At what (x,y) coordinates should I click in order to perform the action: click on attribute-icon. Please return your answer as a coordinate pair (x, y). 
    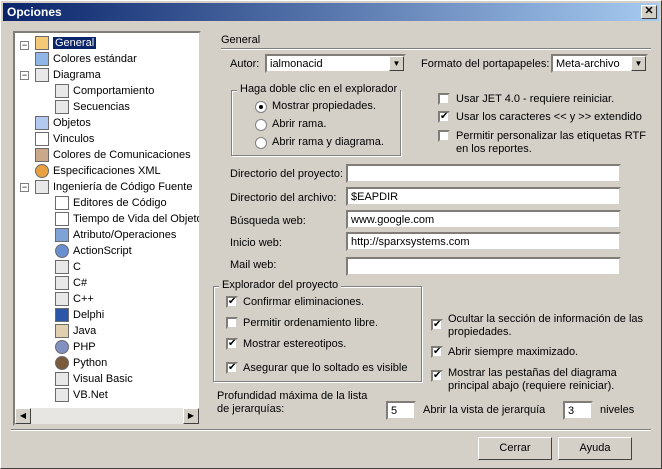
    Looking at the image, I should click on (62, 235).